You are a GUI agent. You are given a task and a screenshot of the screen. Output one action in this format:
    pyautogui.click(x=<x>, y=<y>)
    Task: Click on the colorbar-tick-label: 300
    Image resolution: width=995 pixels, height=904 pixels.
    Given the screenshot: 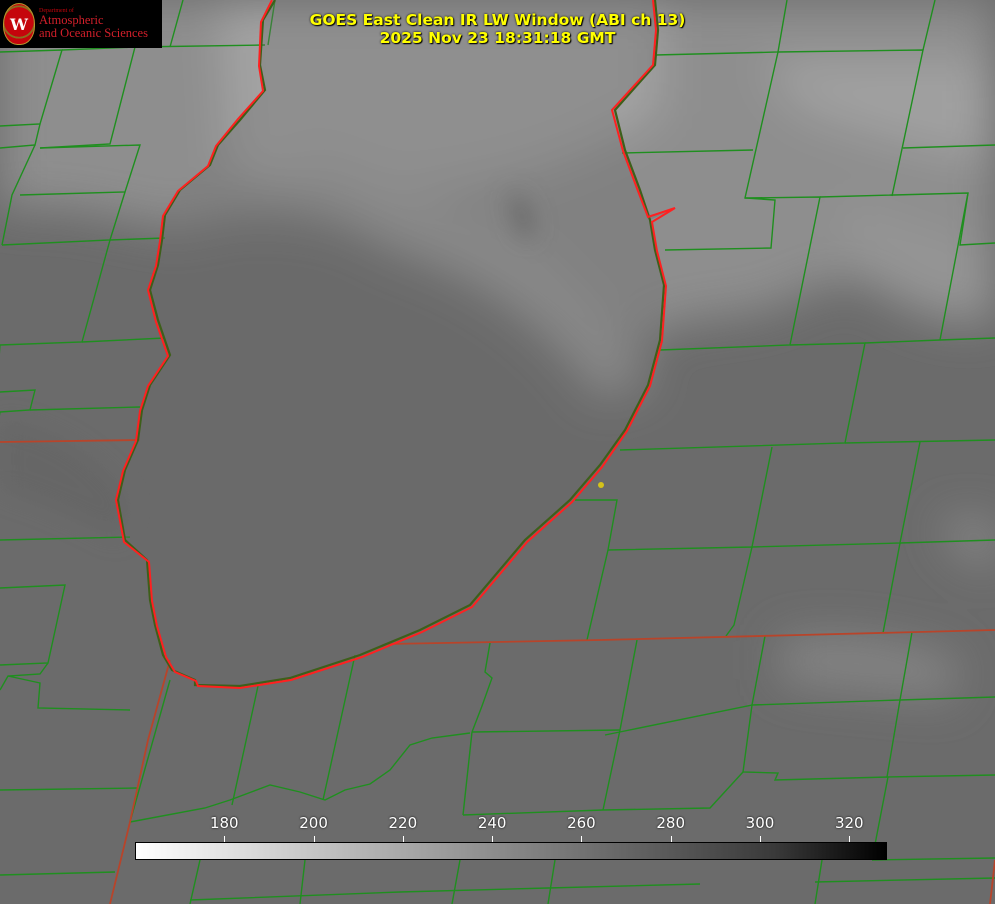 What is the action you would take?
    pyautogui.click(x=760, y=823)
    